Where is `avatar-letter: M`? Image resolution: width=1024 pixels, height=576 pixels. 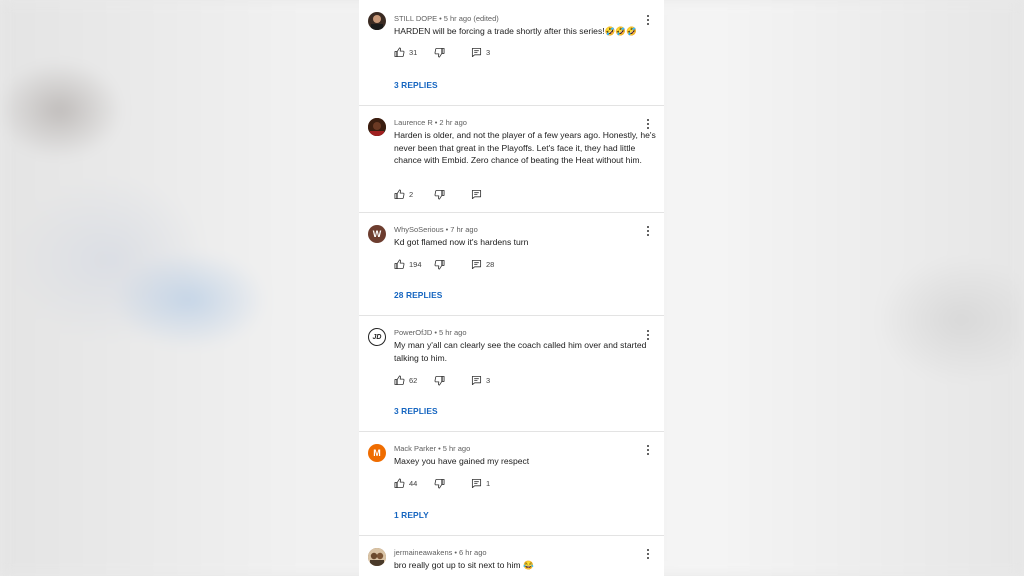
avatar-letter: M is located at coordinates (377, 453).